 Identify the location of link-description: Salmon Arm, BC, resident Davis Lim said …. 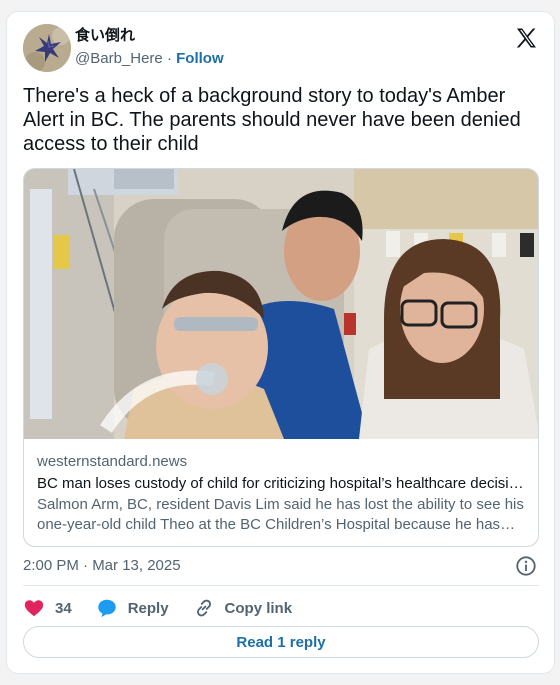
(280, 514).